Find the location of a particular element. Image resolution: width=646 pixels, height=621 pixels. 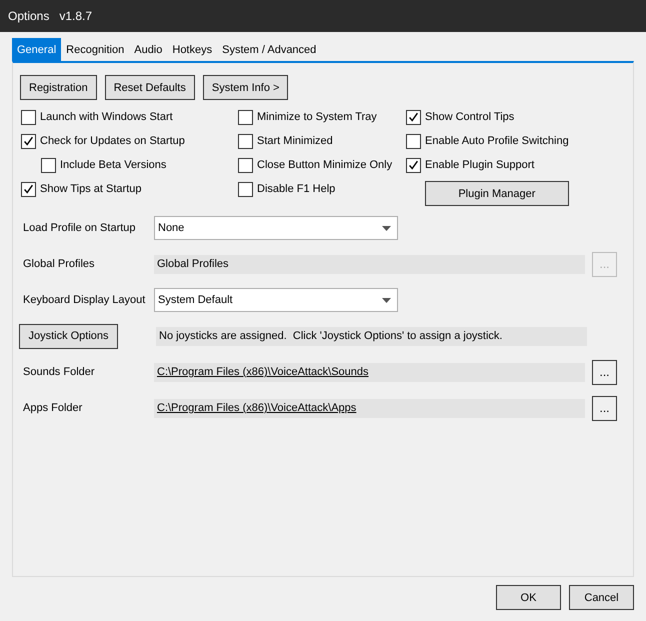

checkbox-label: Enable Auto Profile Switching is located at coordinates (497, 141).